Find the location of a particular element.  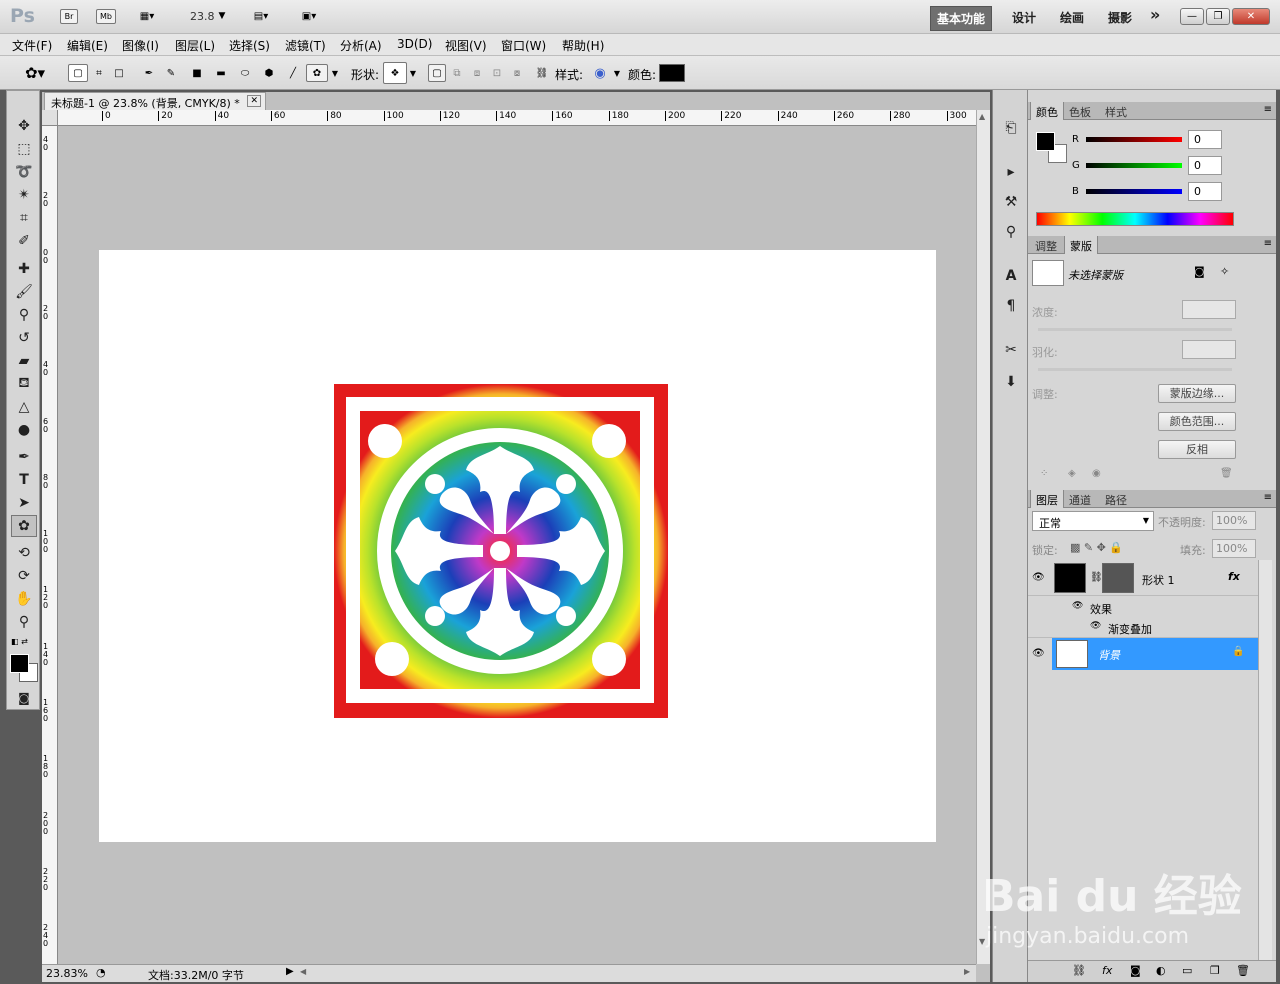

tab-masks: 蒙版 is located at coordinates (1081, 245).